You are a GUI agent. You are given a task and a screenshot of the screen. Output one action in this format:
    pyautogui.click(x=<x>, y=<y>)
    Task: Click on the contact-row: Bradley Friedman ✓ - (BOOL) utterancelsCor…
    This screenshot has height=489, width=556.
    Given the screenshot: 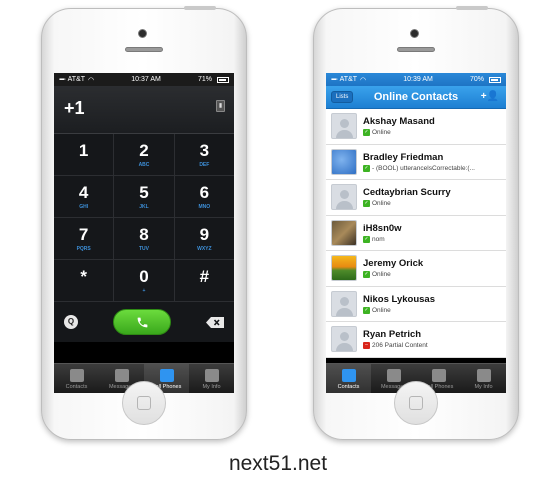 What is the action you would take?
    pyautogui.click(x=416, y=162)
    